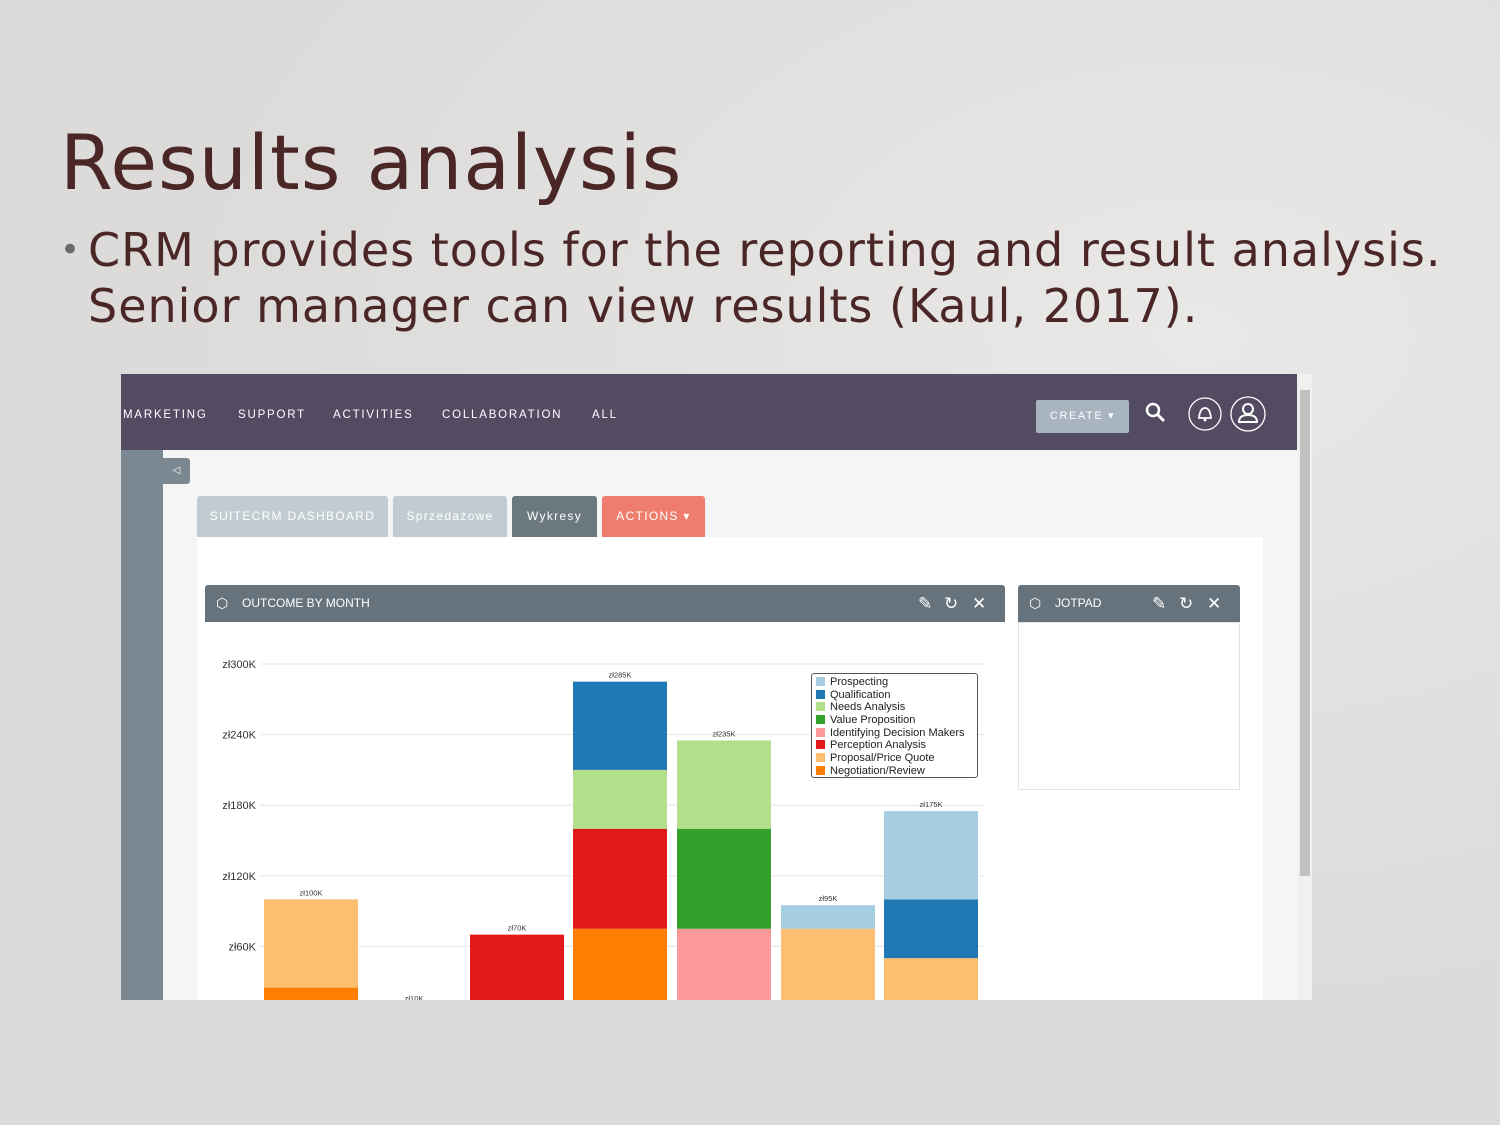  I want to click on y-tick-label: zł120K, so click(239, 877).